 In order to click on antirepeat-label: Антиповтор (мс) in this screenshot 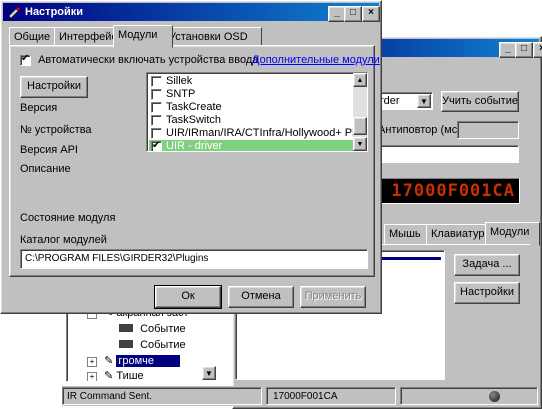, I will do `click(419, 130)`.